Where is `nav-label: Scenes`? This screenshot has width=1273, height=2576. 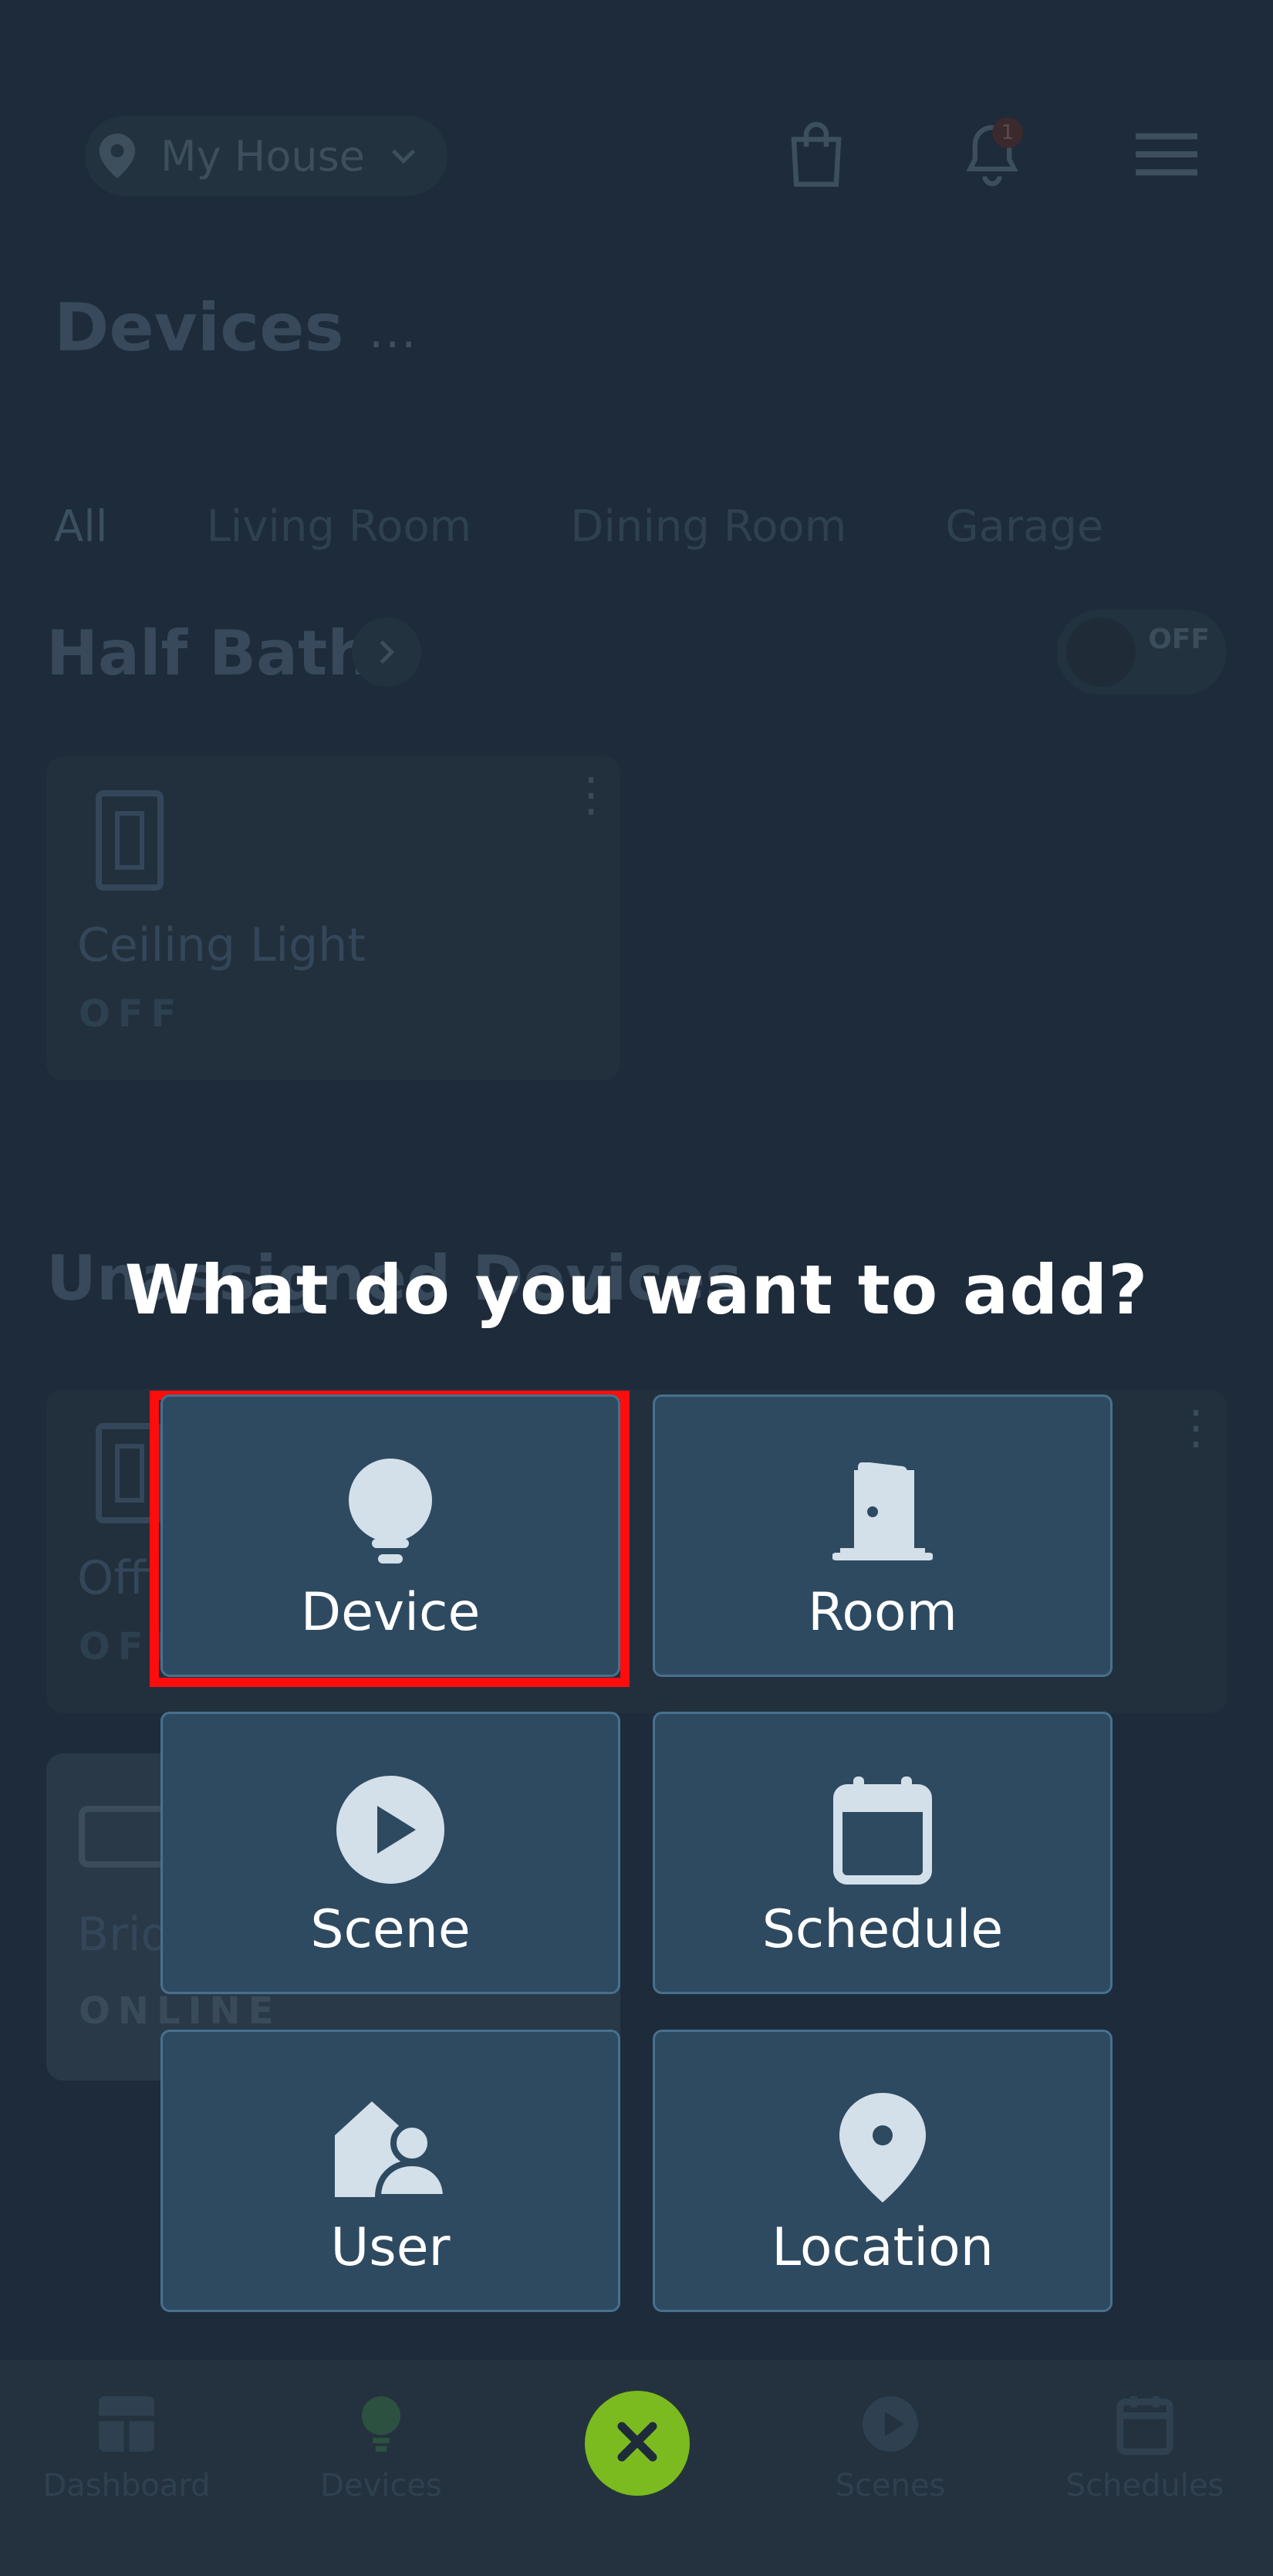 nav-label: Scenes is located at coordinates (890, 2485).